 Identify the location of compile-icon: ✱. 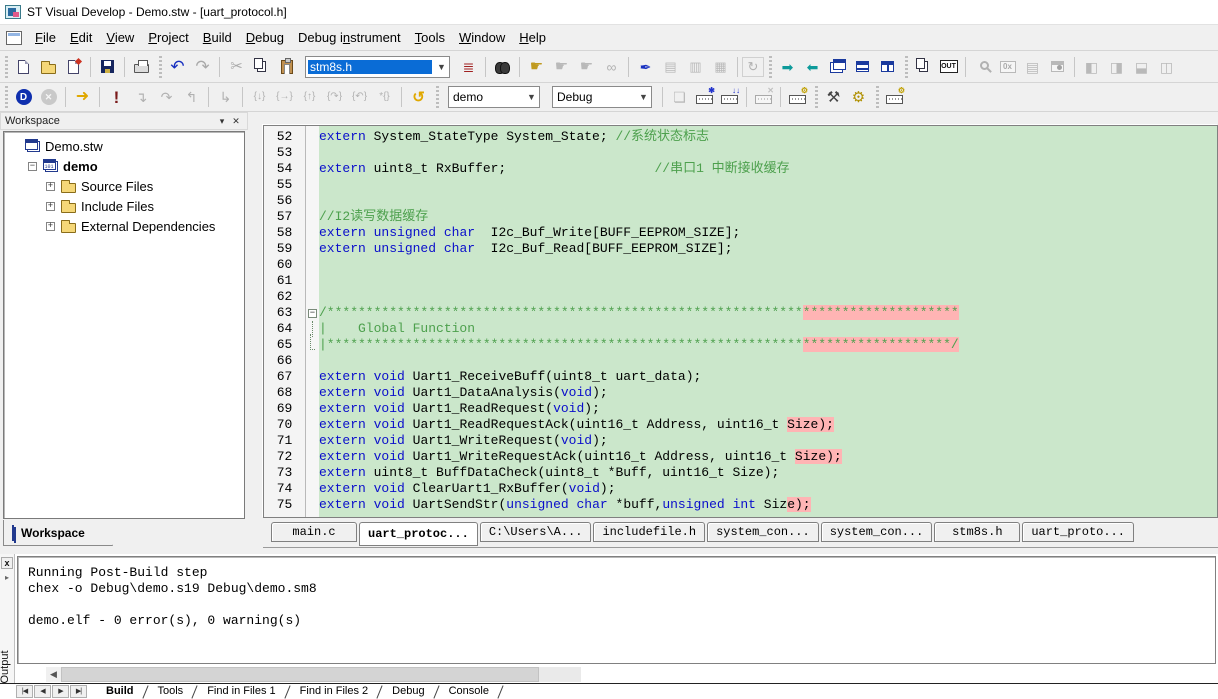
(704, 97).